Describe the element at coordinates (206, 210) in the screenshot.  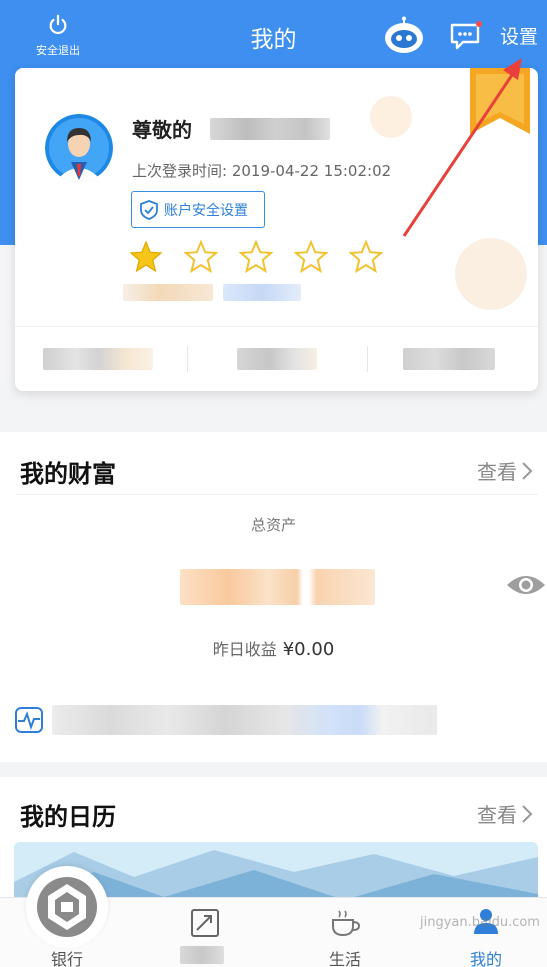
I see `account-security-label: 账户安全设置` at that location.